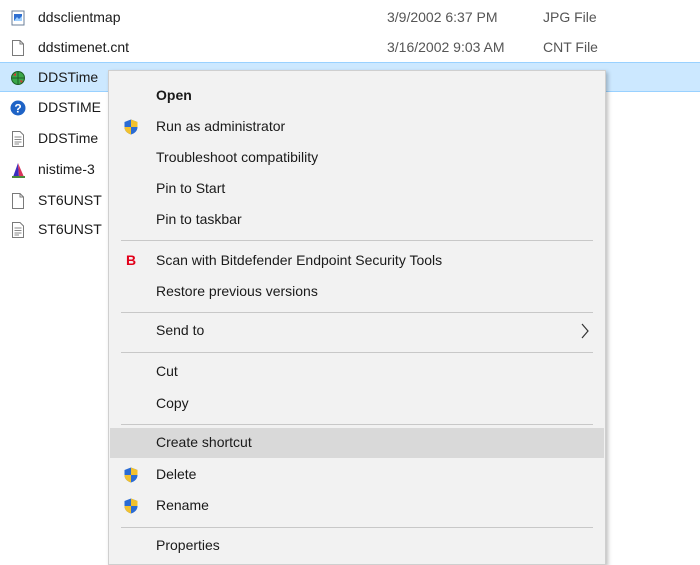 The image size is (700, 565). I want to click on menu-item-pin-taskbar: Pin to taskbar, so click(357, 220).